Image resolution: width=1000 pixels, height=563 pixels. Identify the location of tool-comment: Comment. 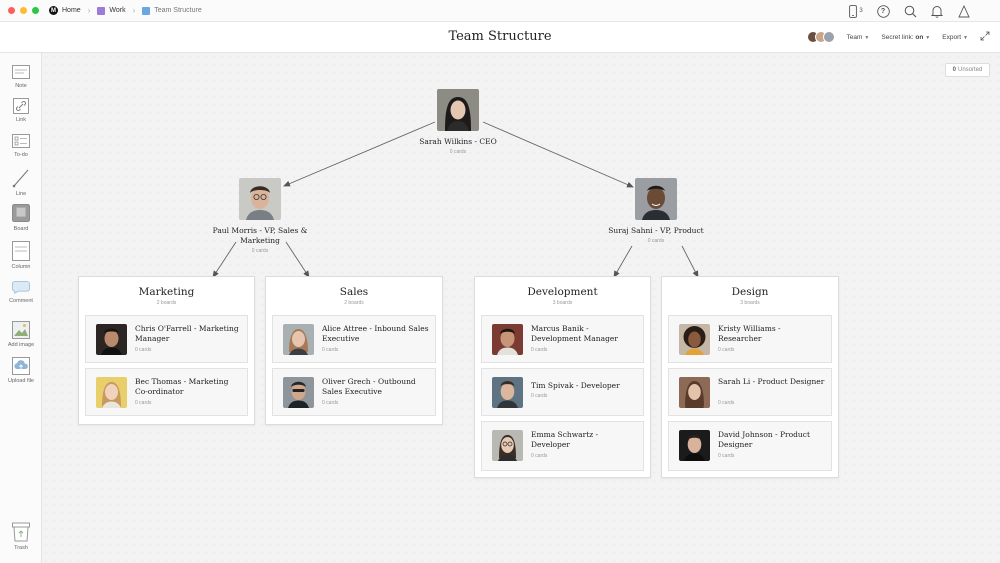
(21, 291).